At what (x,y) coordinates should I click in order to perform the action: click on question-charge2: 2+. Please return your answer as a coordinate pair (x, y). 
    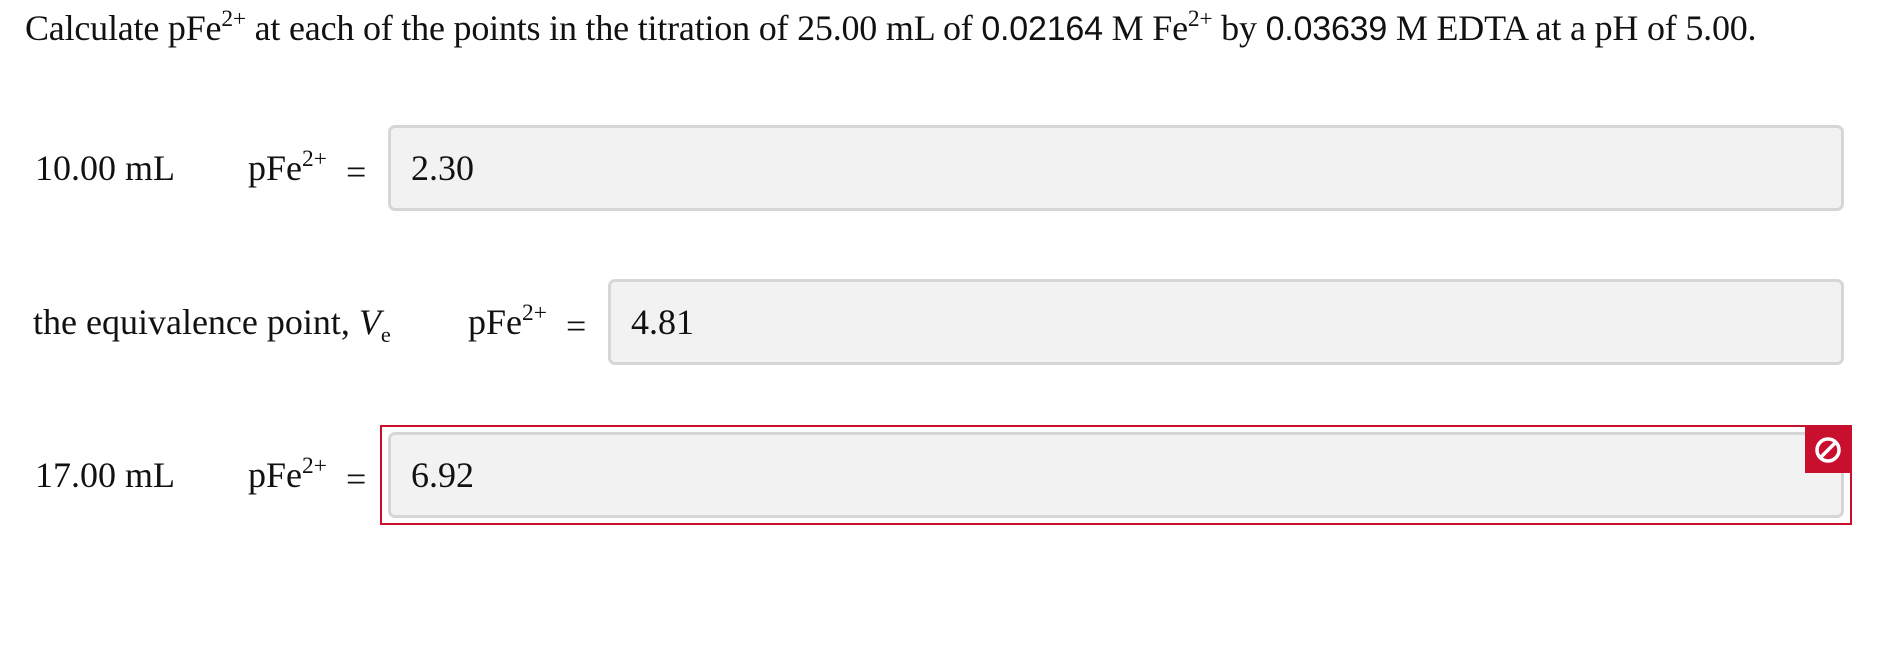
    Looking at the image, I should click on (1200, 18).